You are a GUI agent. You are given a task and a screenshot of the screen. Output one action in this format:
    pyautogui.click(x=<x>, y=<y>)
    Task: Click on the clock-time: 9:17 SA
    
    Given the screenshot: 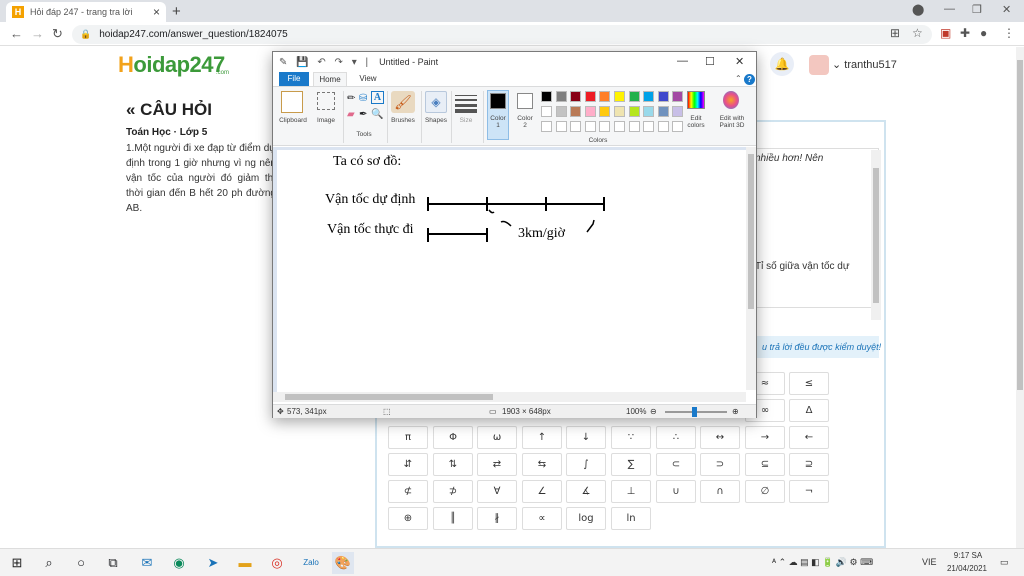 What is the action you would take?
    pyautogui.click(x=968, y=555)
    